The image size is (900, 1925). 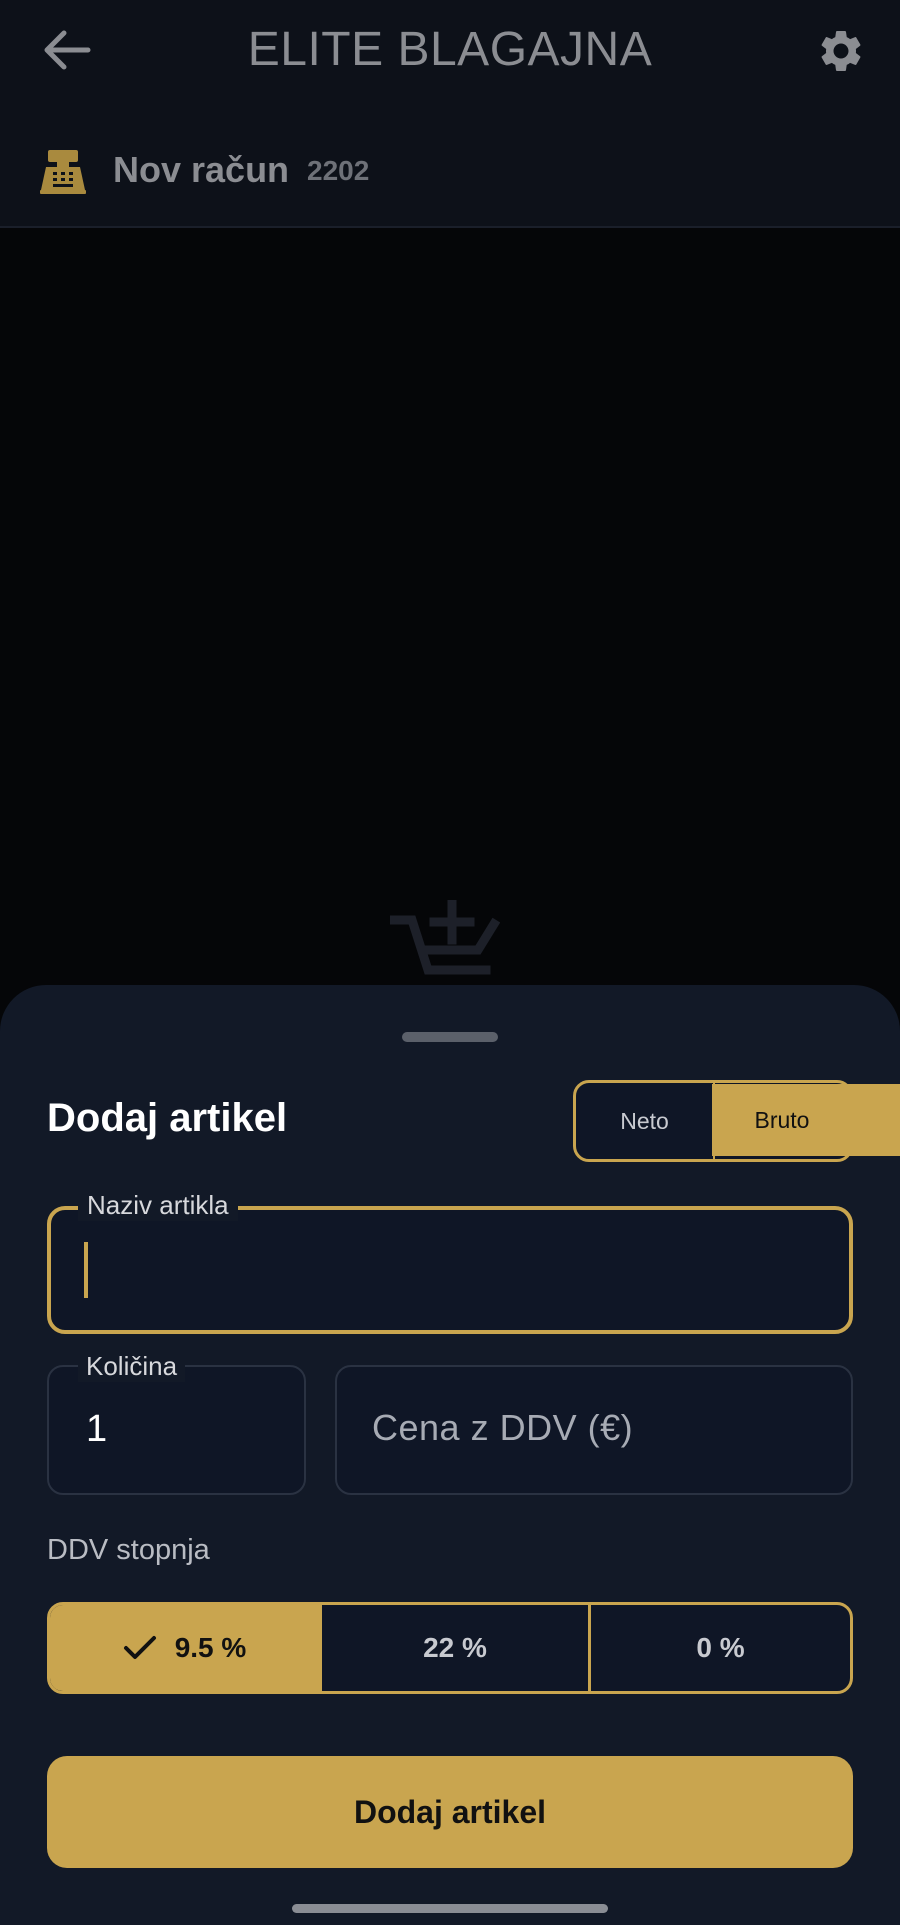 I want to click on vat-rate-selector: 9.5 % 22 % 0 %, so click(x=450, y=1648).